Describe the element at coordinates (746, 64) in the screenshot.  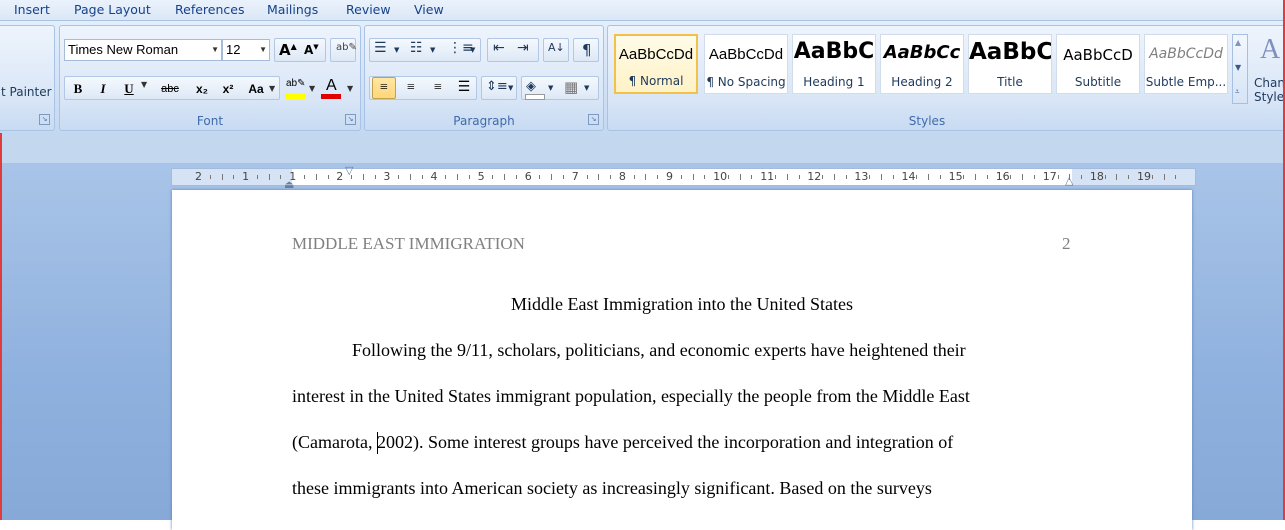
I see `style-no-spacing: AaBbCcDd ¶ No Spacing` at that location.